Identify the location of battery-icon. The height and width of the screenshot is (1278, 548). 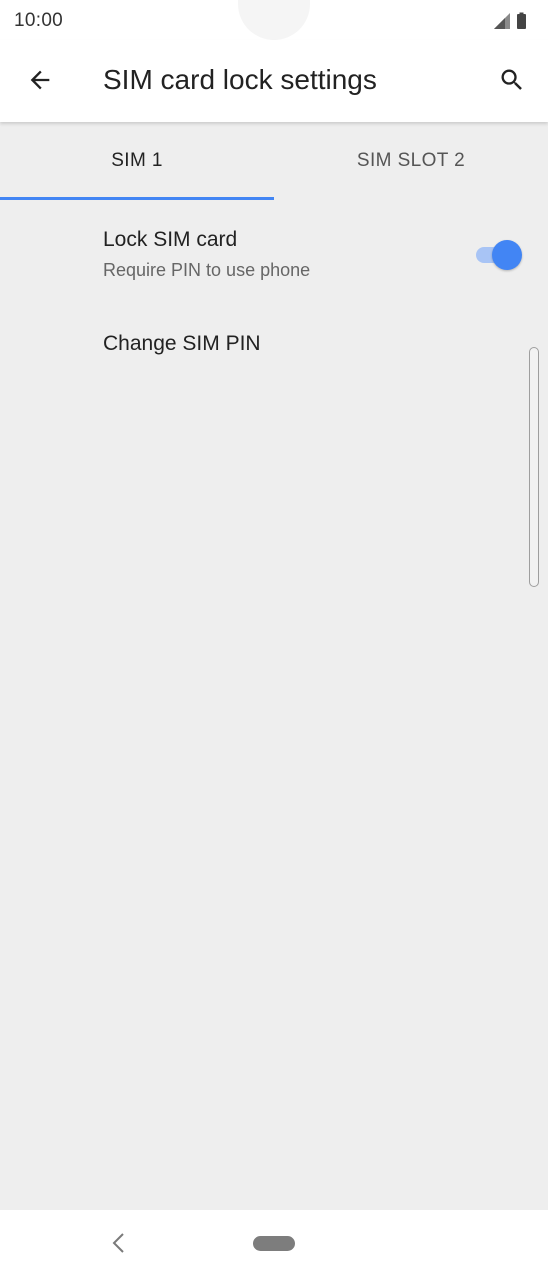
(521, 20).